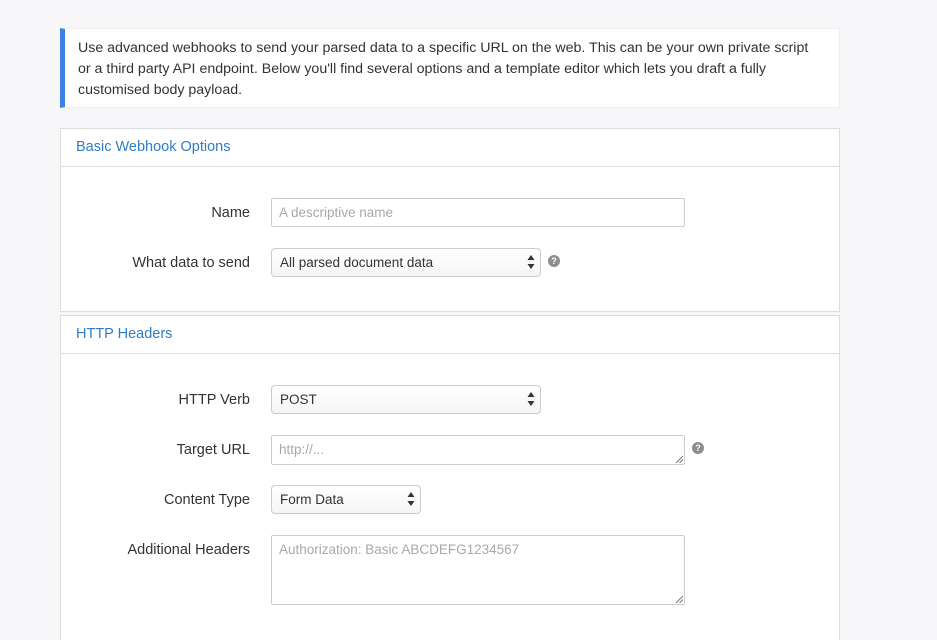  I want to click on name-input: A descriptive name, so click(478, 212).